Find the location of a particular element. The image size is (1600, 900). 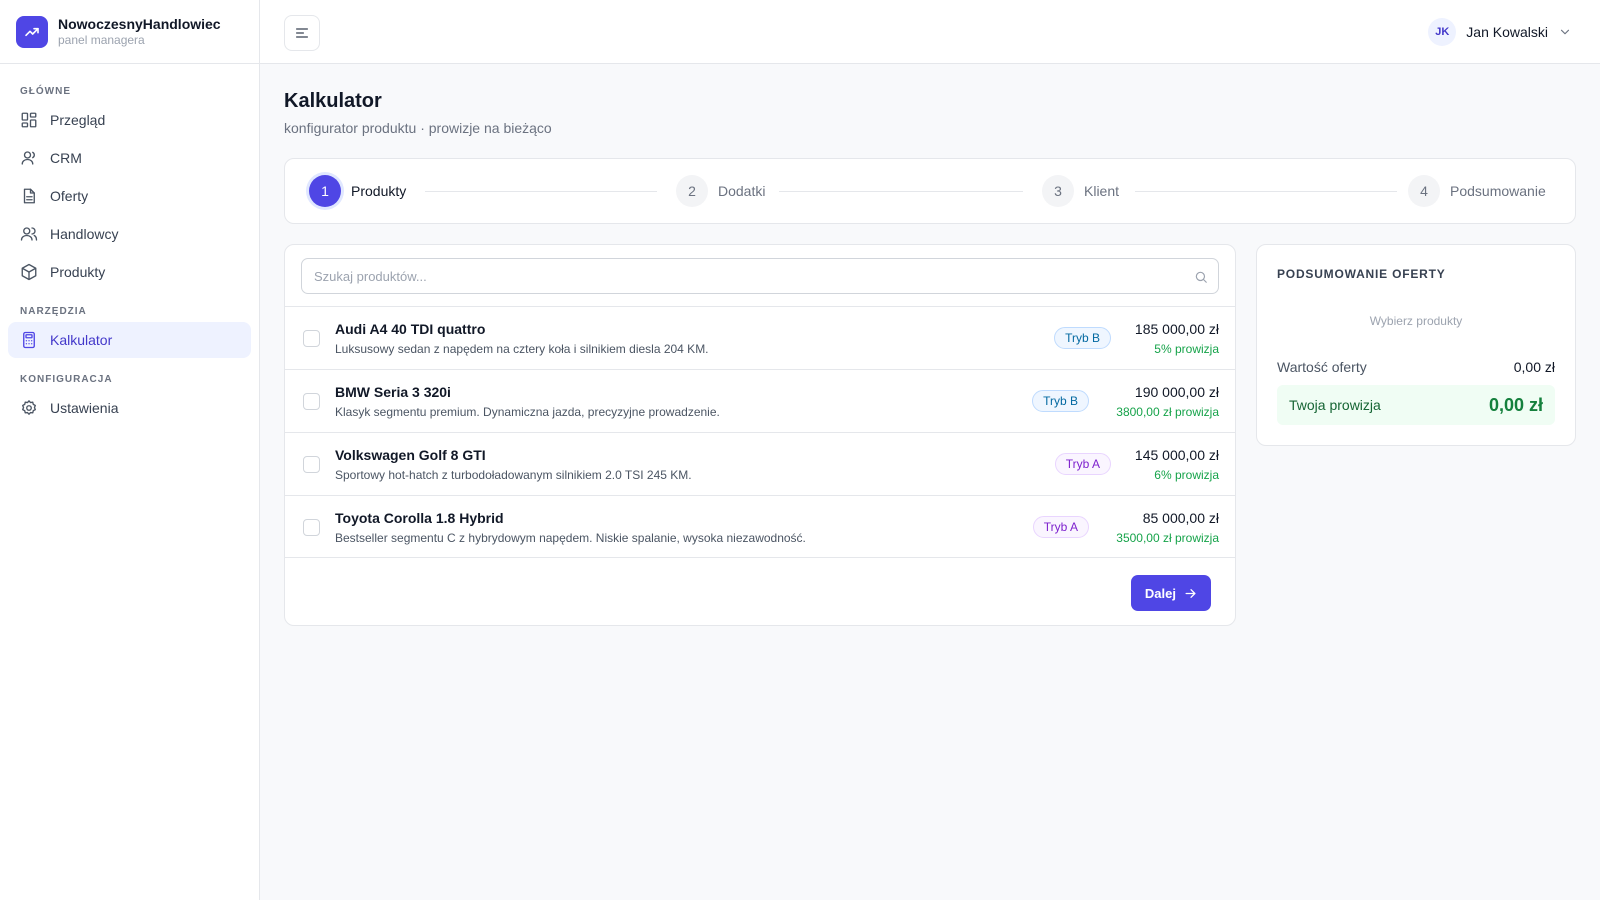

step-podsumowanie: 4 Podsumowanie is located at coordinates (1477, 191).